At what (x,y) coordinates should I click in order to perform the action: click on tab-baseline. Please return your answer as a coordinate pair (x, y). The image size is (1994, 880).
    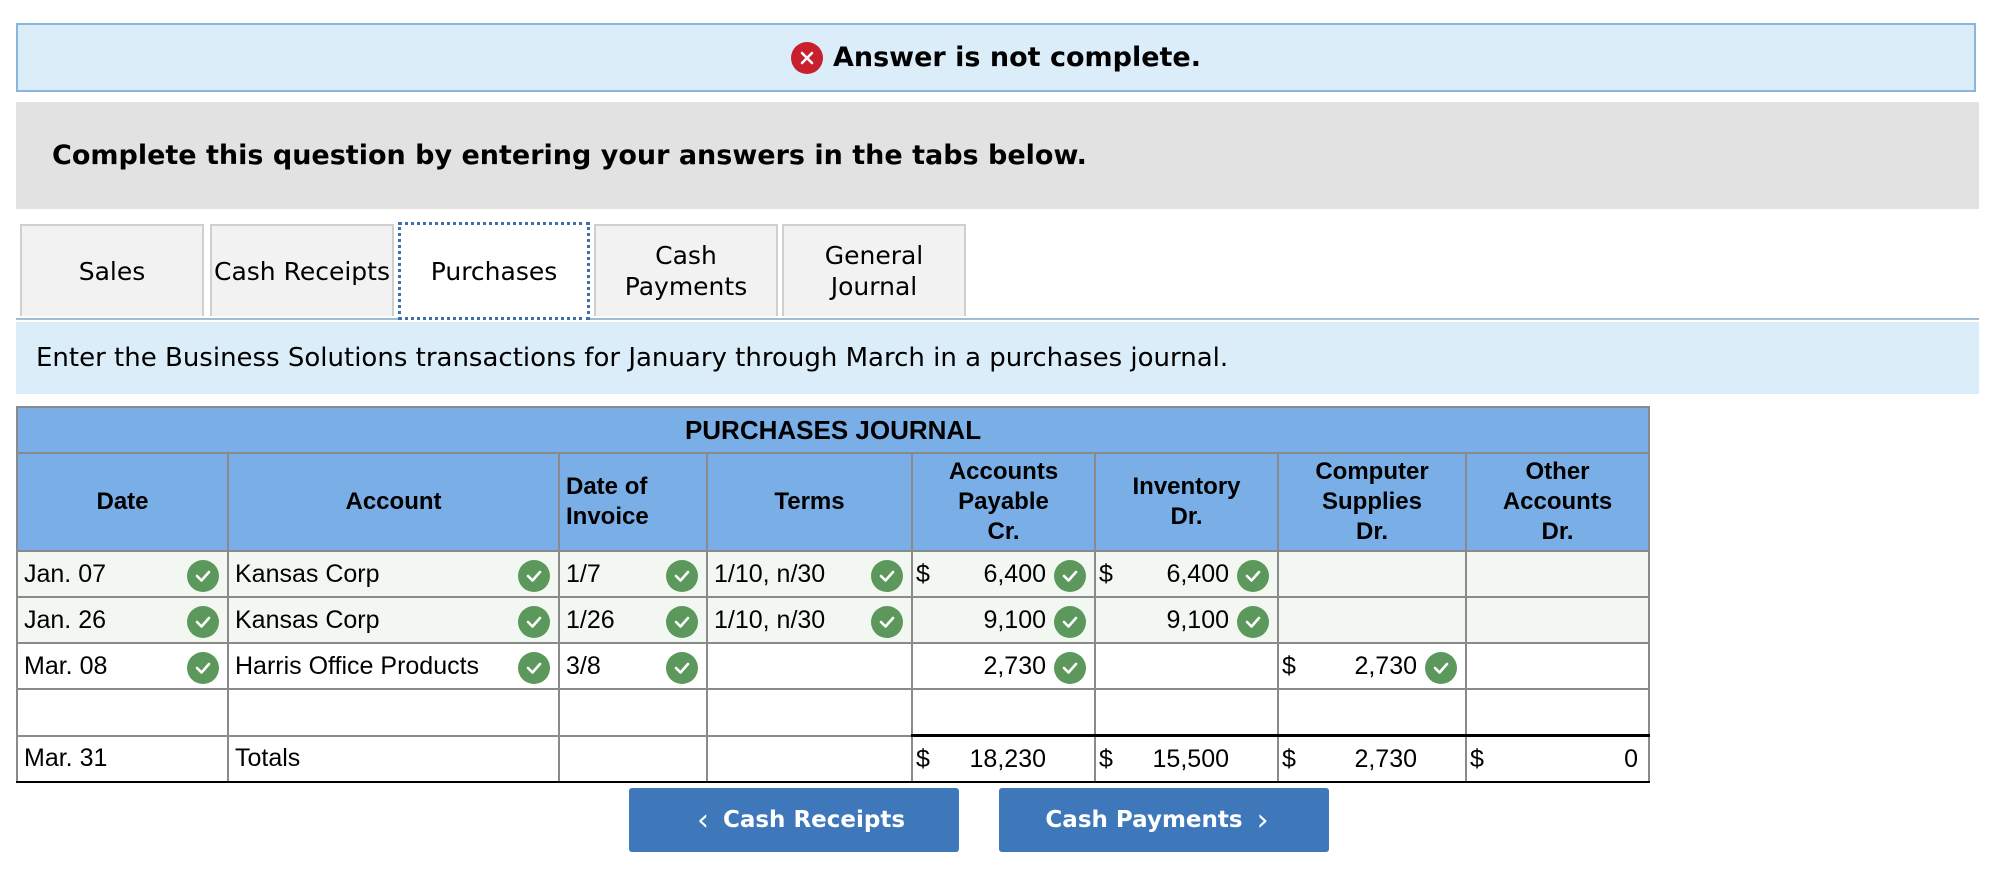
    Looking at the image, I should click on (997, 319).